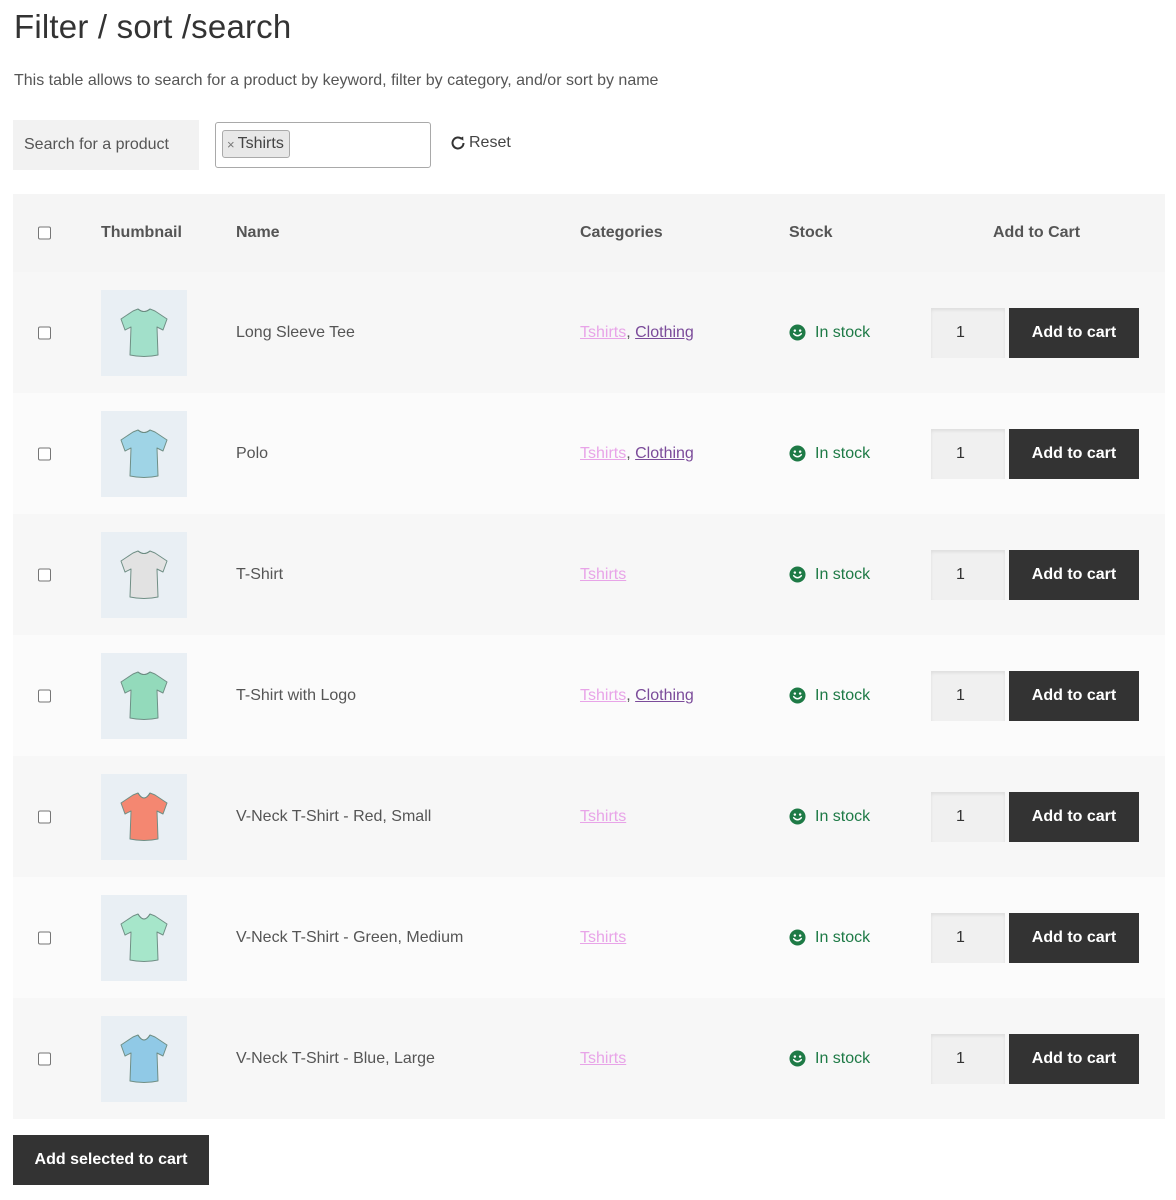 Image resolution: width=1176 pixels, height=1200 pixels. What do you see at coordinates (44, 233) in the screenshot?
I see `select-all-checkbox` at bounding box center [44, 233].